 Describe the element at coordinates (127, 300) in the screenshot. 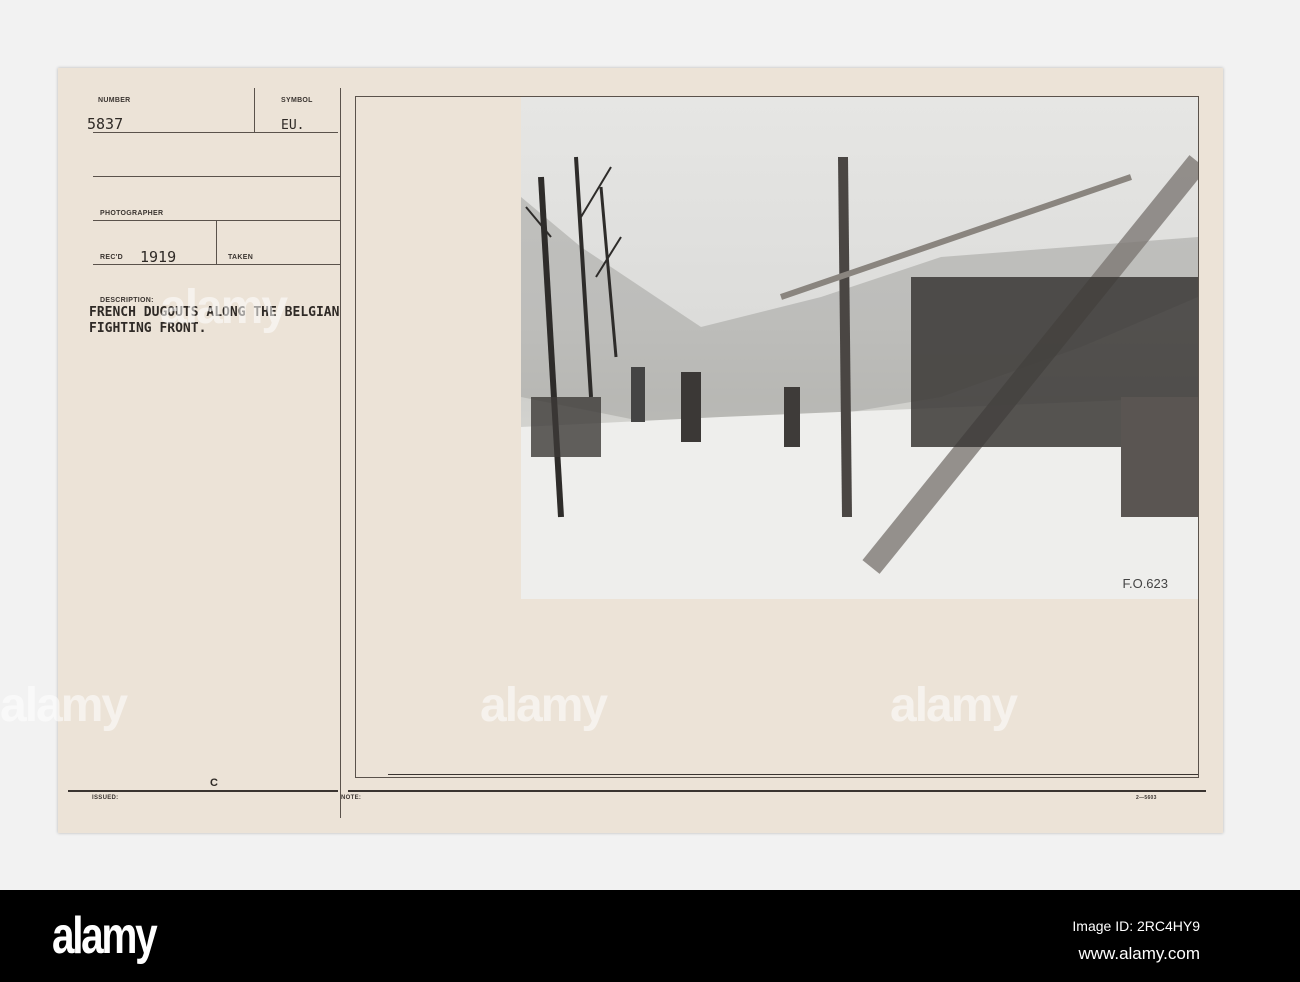

I see `description-label: DESCRIPTION:` at that location.